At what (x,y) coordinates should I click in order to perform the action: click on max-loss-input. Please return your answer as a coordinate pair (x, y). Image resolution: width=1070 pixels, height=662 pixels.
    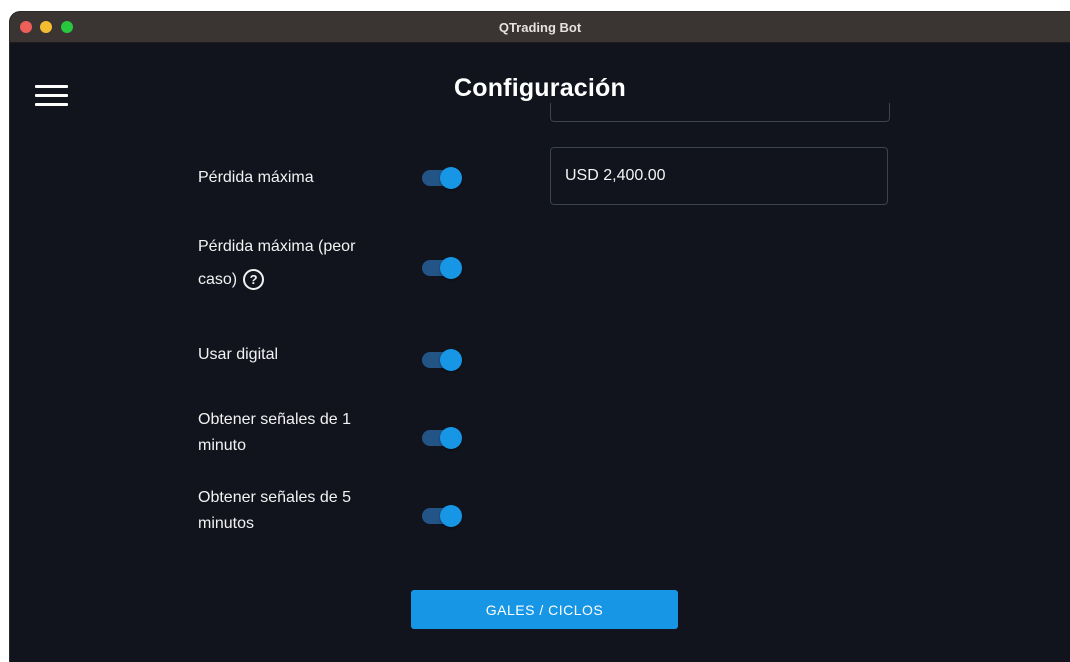
    Looking at the image, I should click on (719, 176).